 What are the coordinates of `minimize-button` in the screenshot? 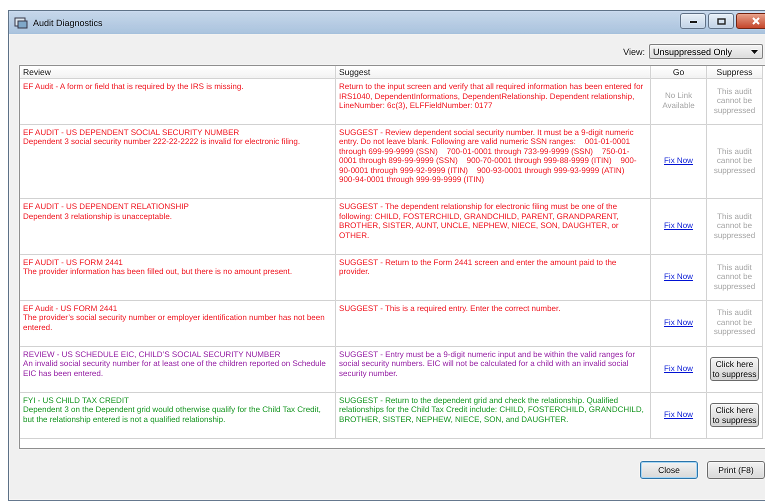 It's located at (693, 21).